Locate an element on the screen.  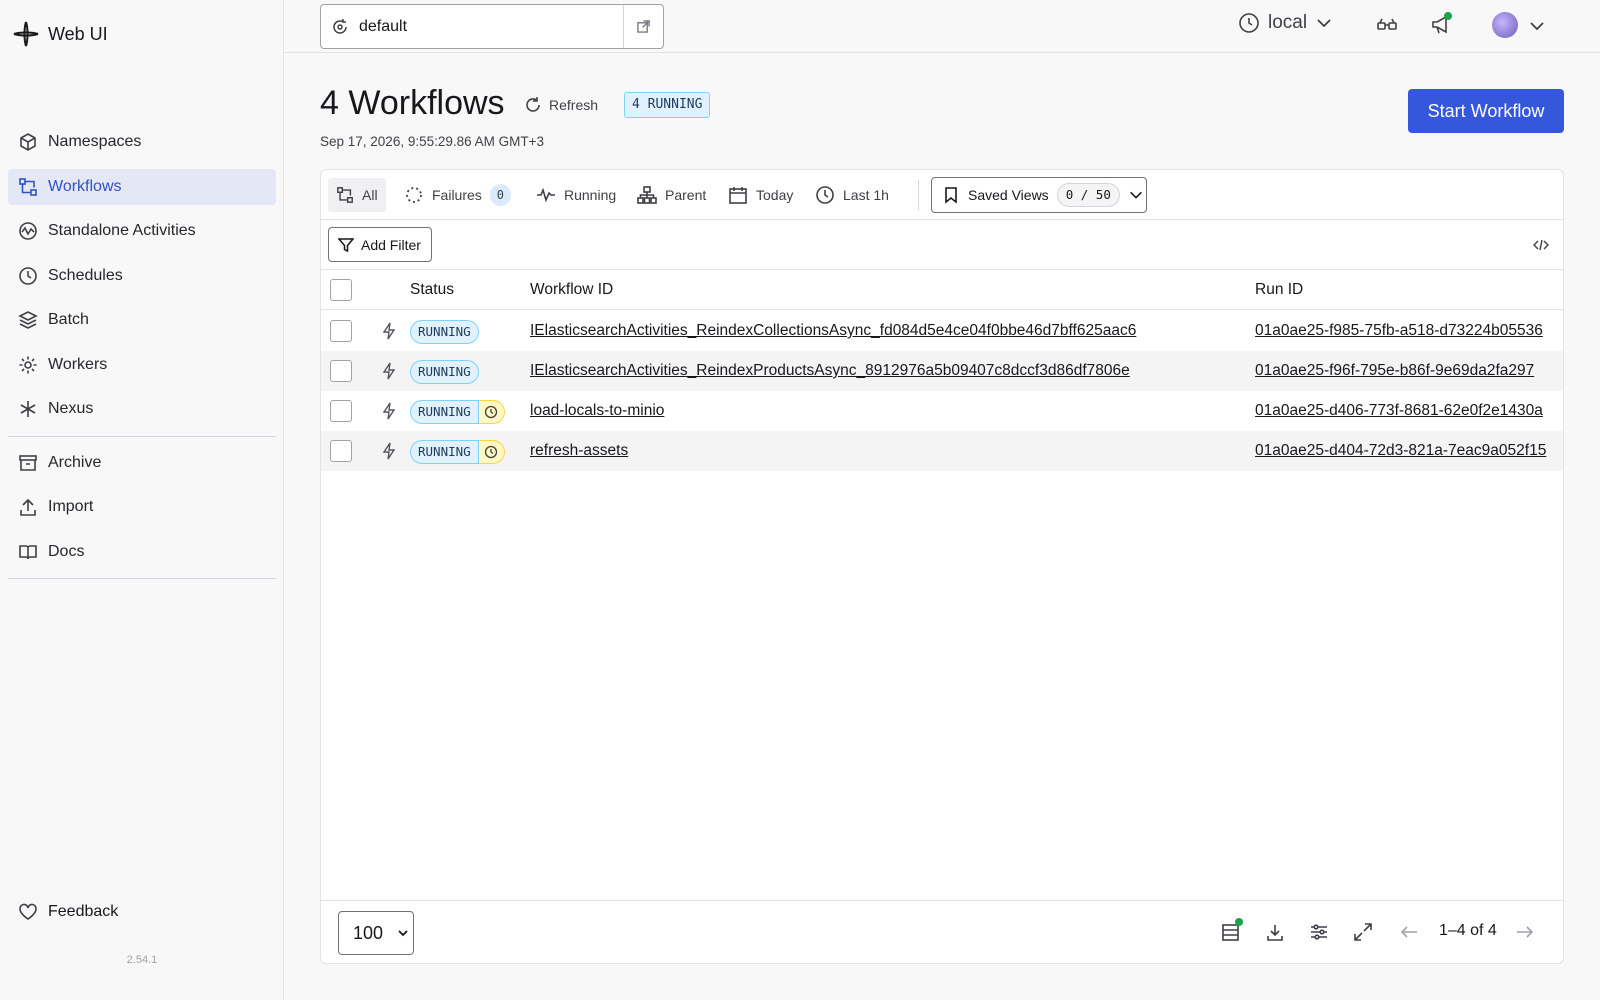
brand: Web UI is located at coordinates (60, 34).